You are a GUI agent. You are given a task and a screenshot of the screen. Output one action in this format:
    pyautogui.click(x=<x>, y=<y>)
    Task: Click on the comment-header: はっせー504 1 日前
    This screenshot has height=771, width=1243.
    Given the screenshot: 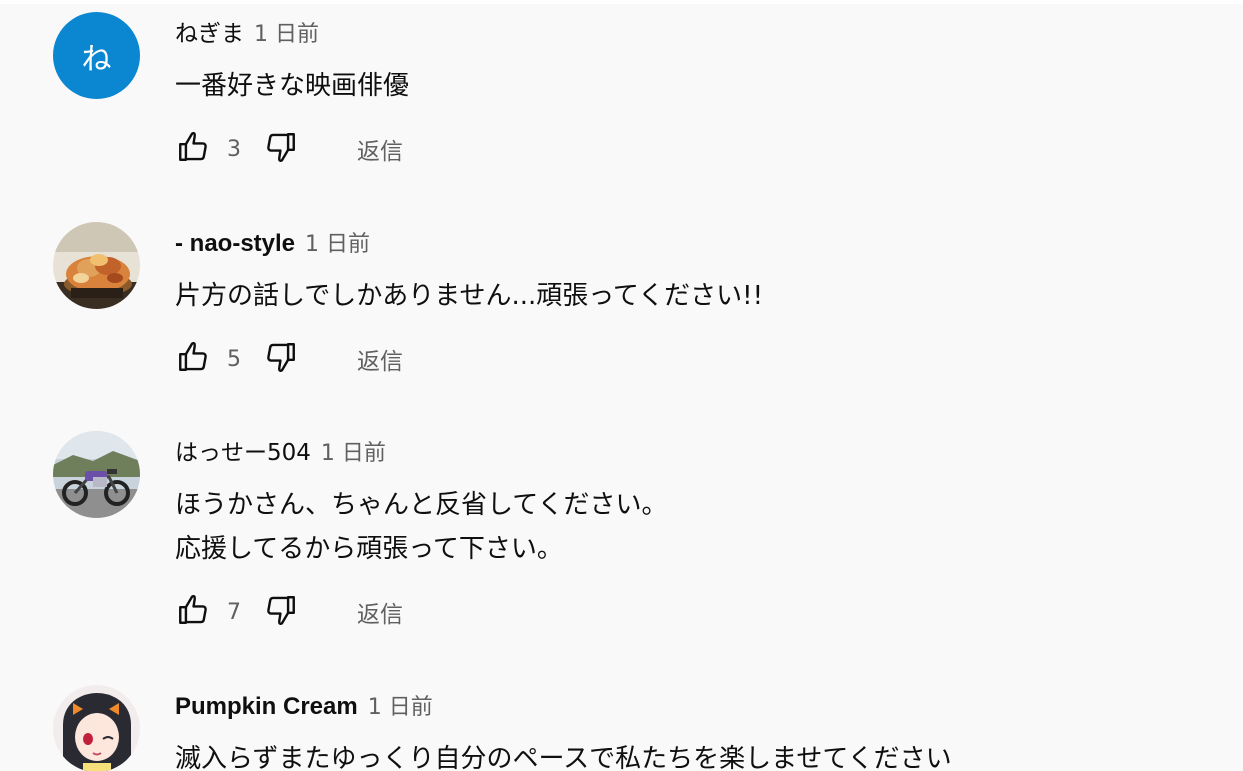 What is the action you would take?
    pyautogui.click(x=280, y=453)
    